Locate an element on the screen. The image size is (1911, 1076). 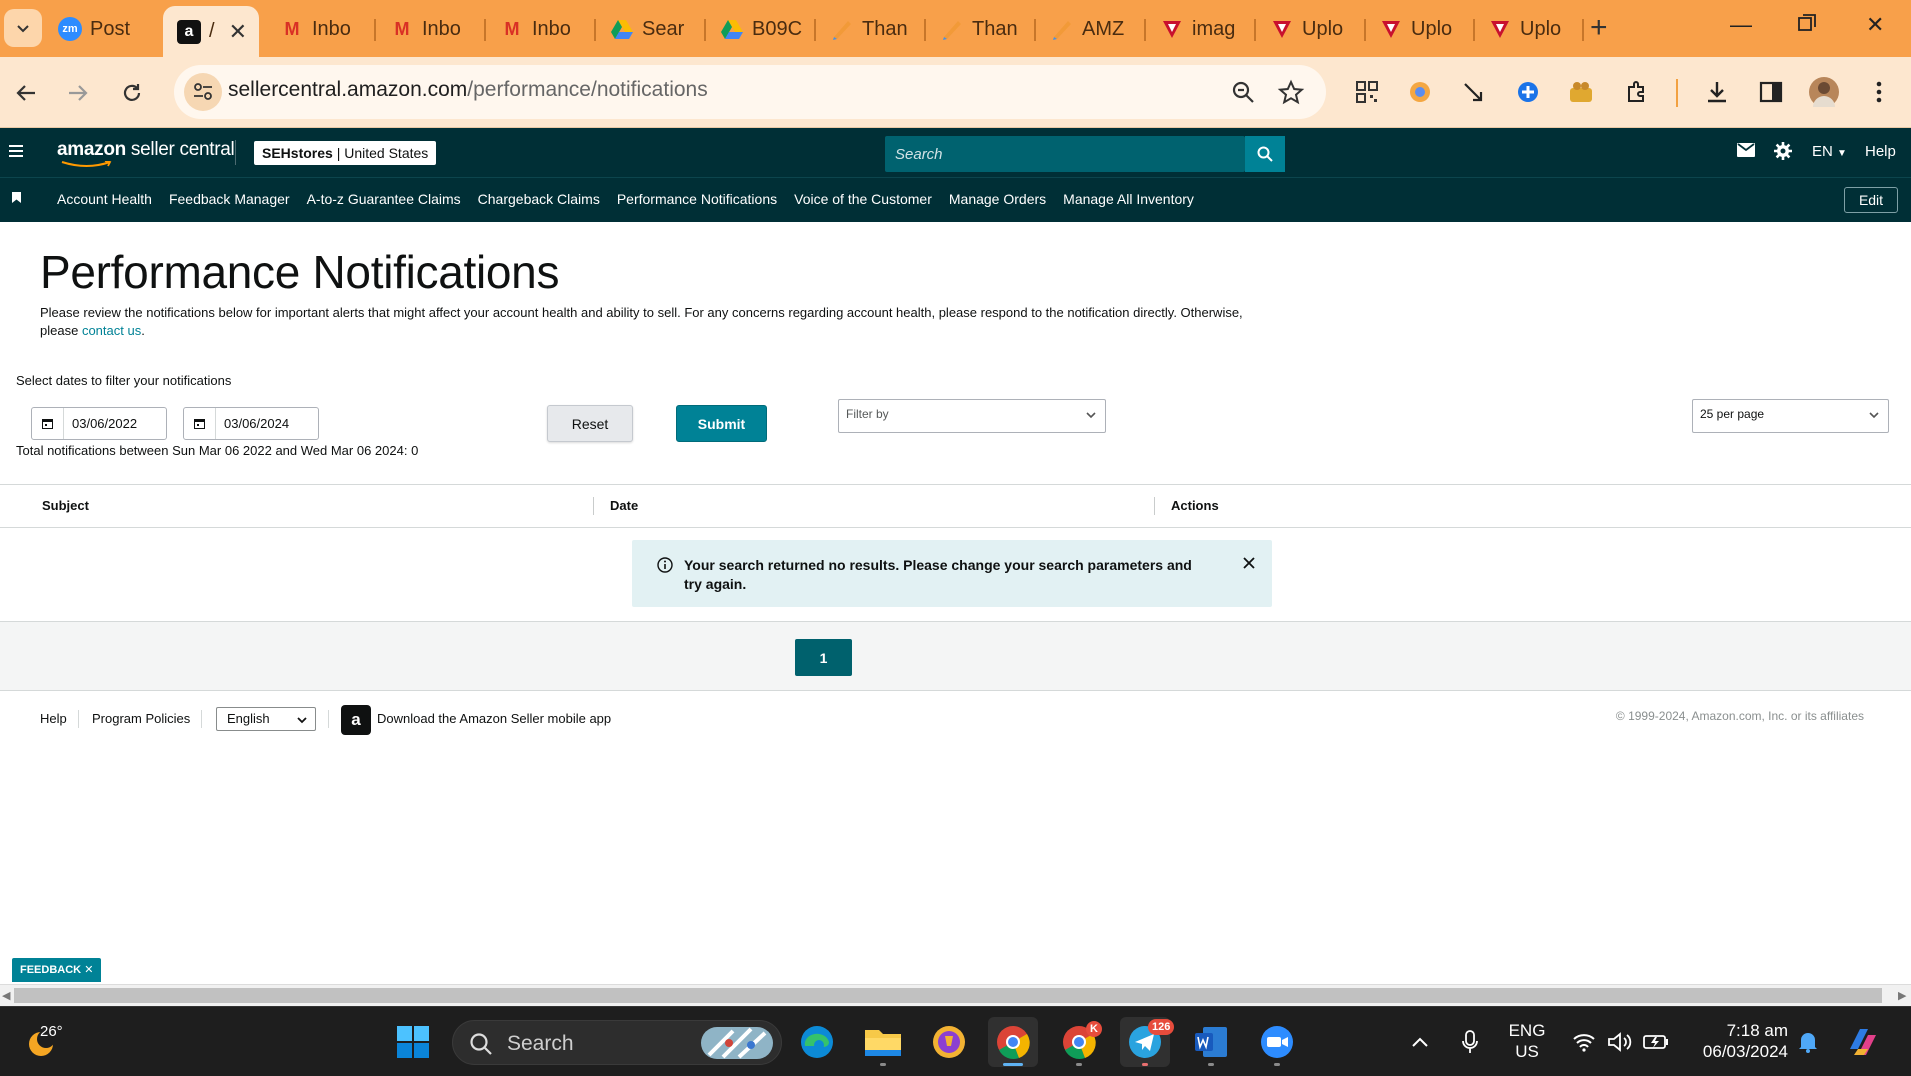
zoom-magnifier-icon is located at coordinates (1244, 93).